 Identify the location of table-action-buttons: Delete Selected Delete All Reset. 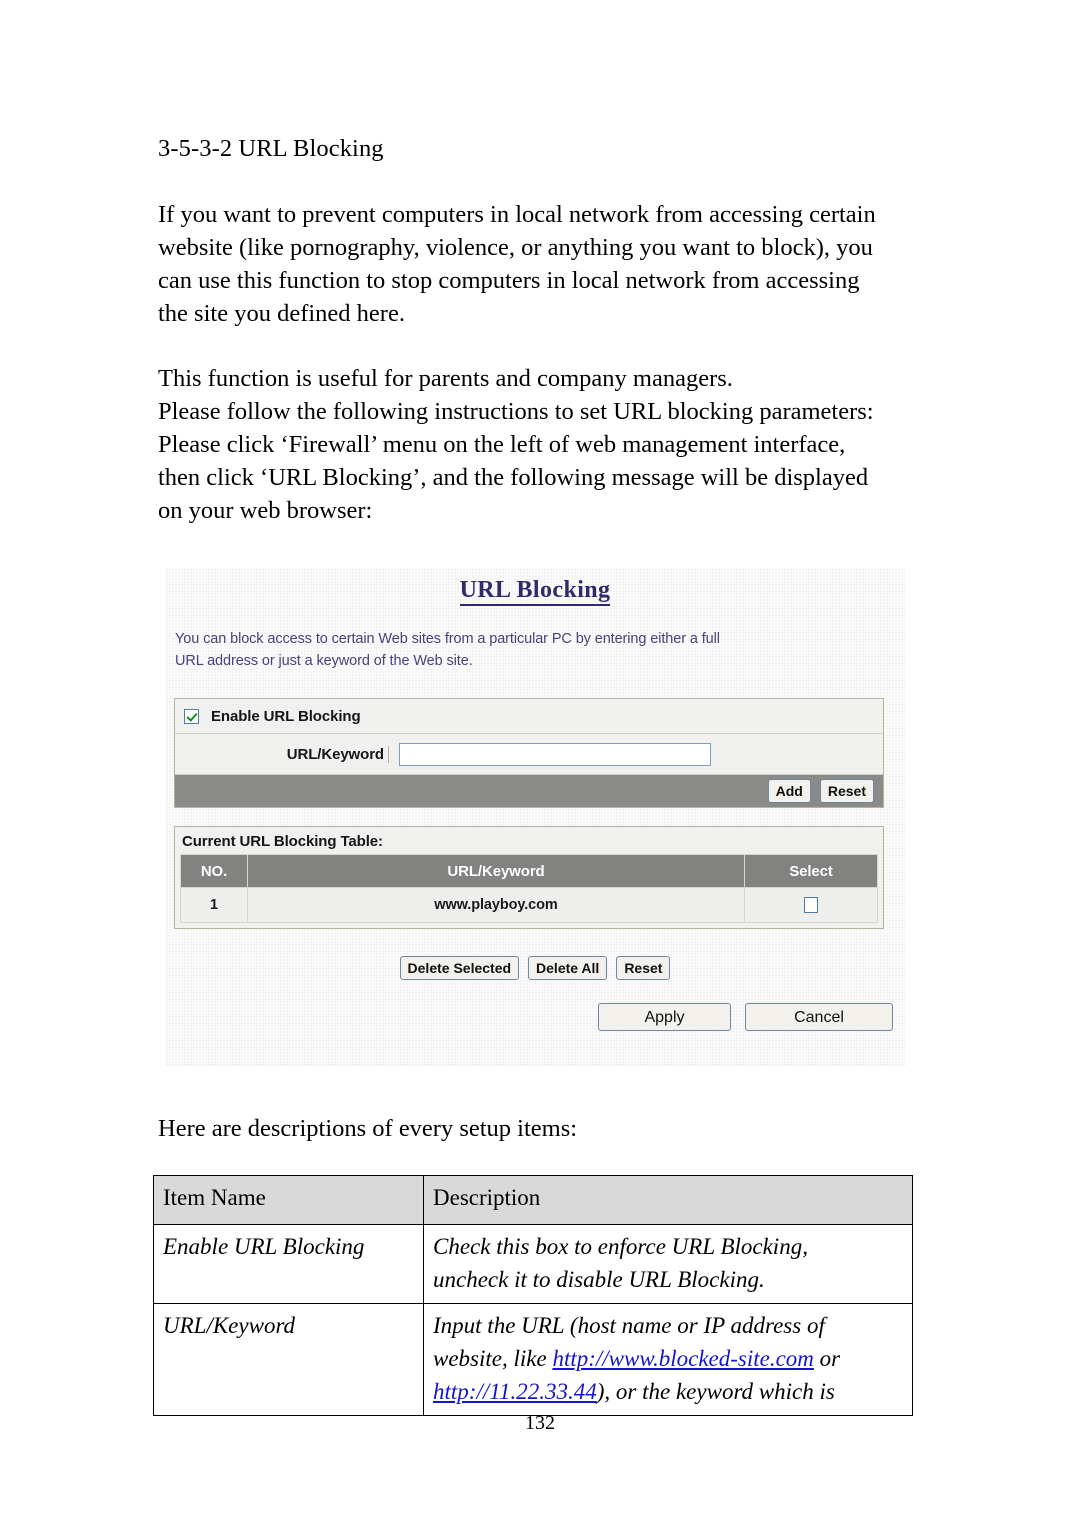
(535, 968).